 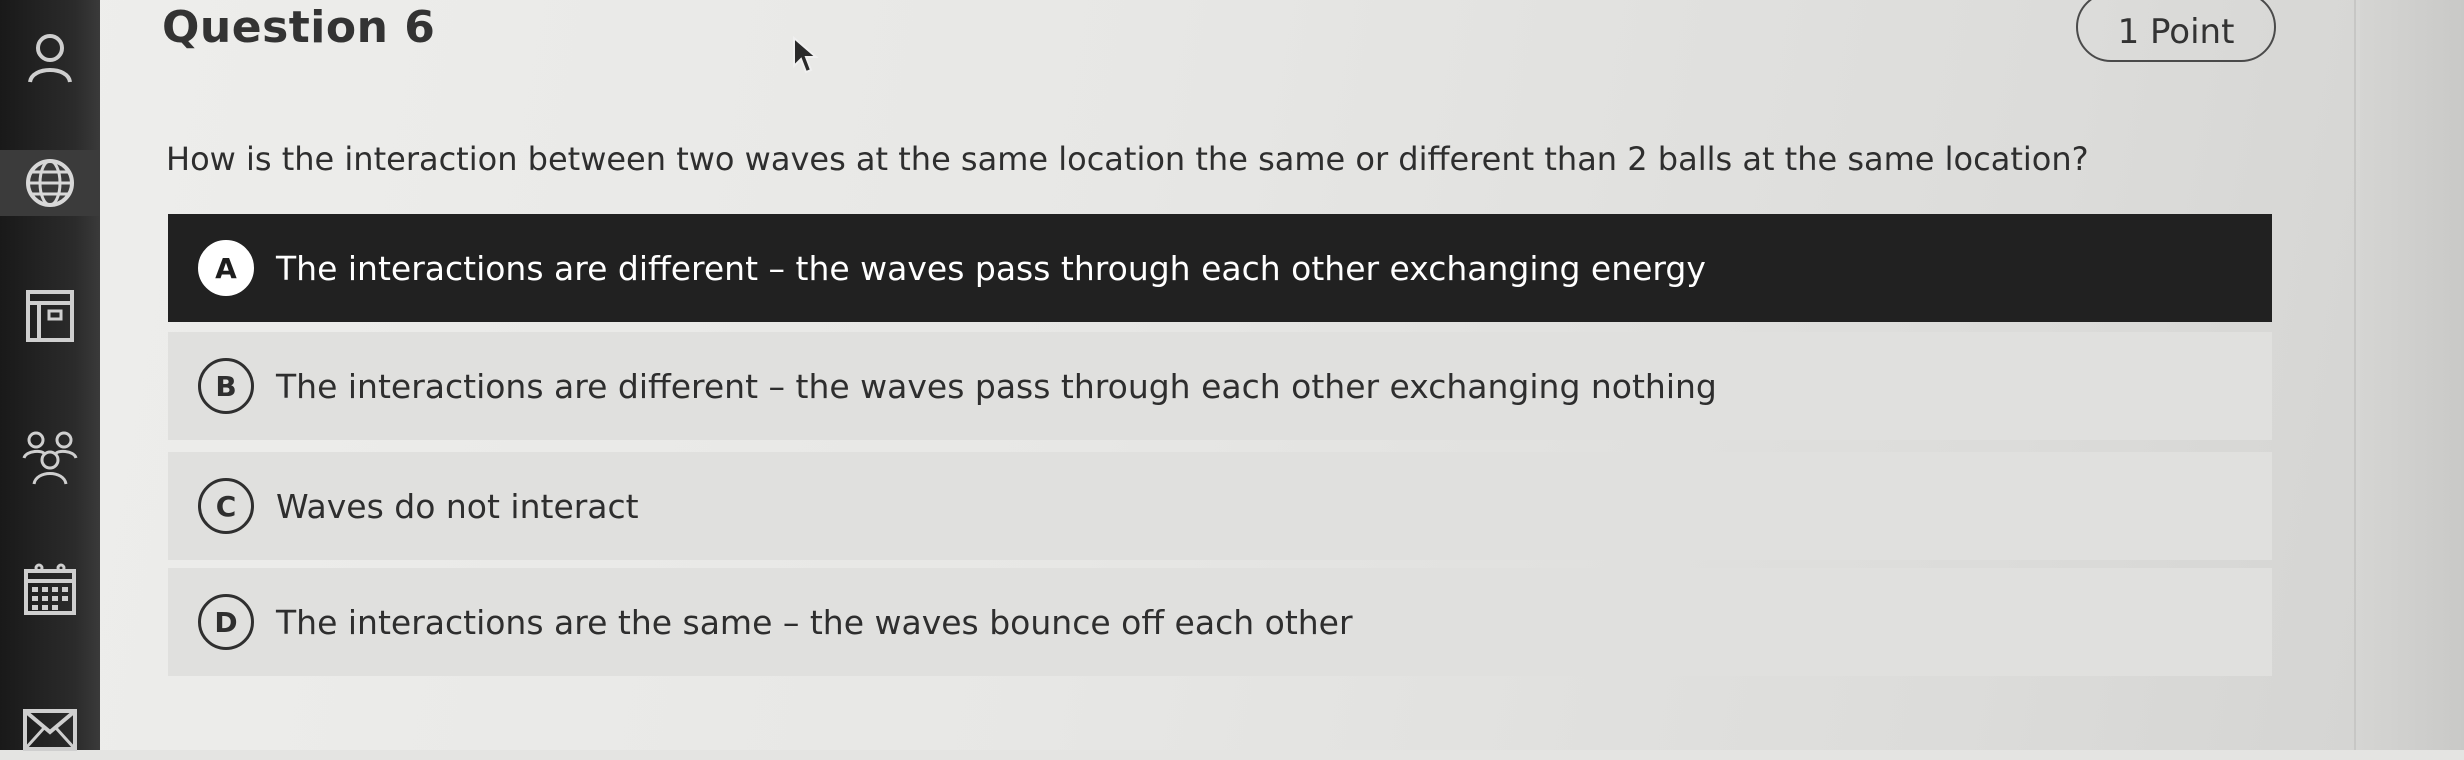 I want to click on group-icon, so click(x=50, y=458).